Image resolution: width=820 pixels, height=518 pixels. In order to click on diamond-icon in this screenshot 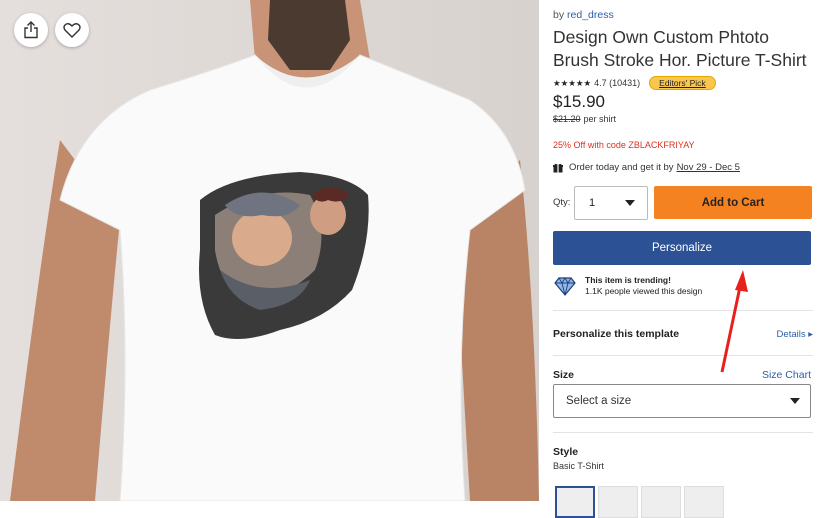, I will do `click(565, 286)`.